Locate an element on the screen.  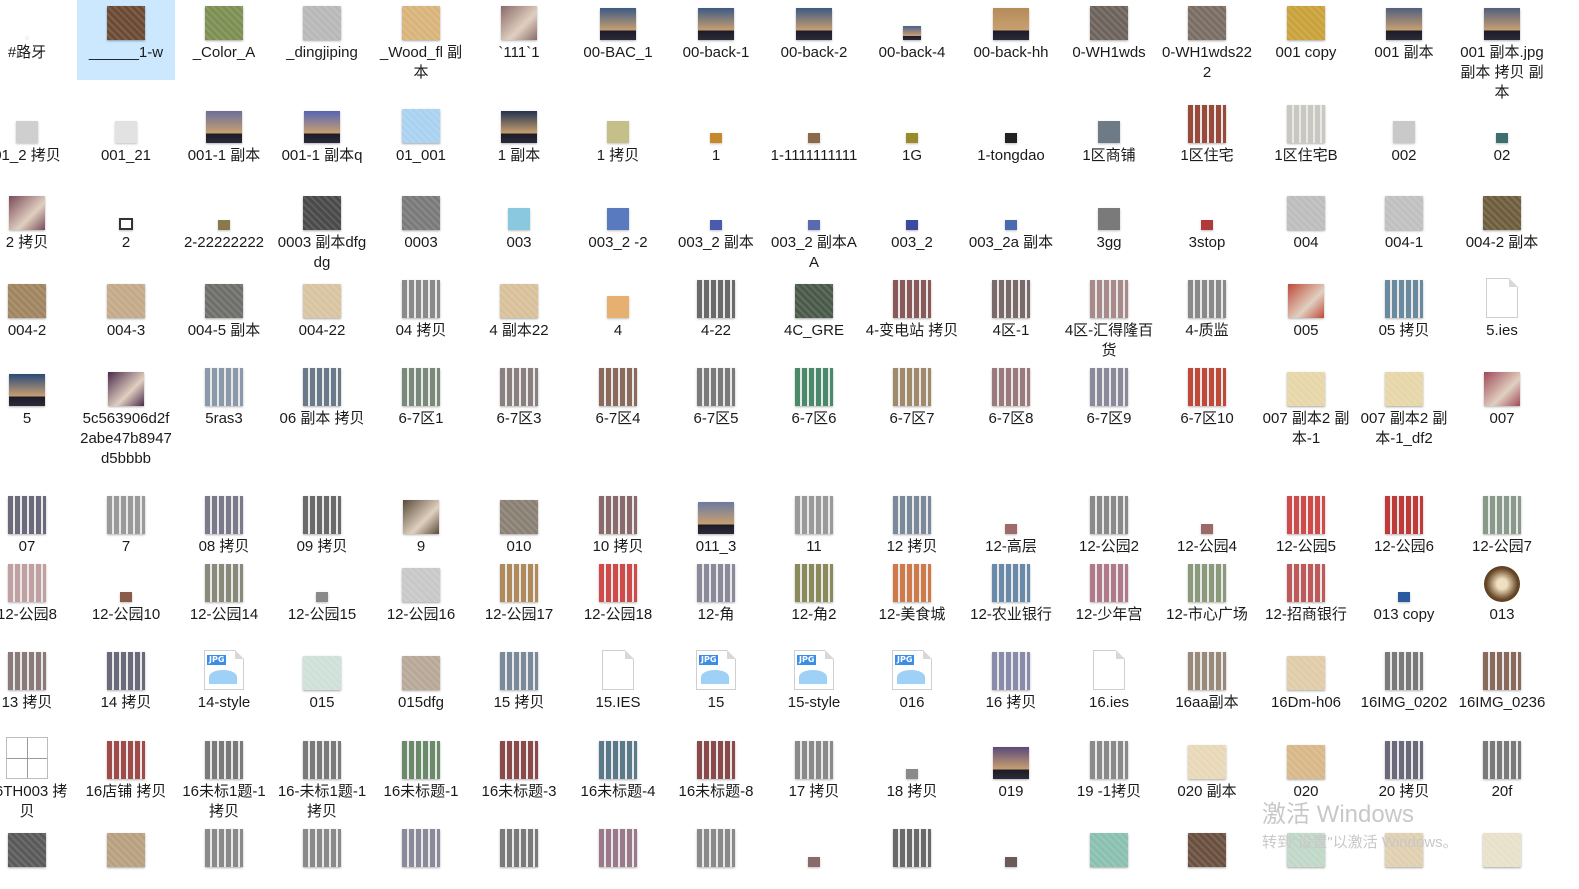
file-item: 004-2 副本 is located at coordinates (1502, 221).